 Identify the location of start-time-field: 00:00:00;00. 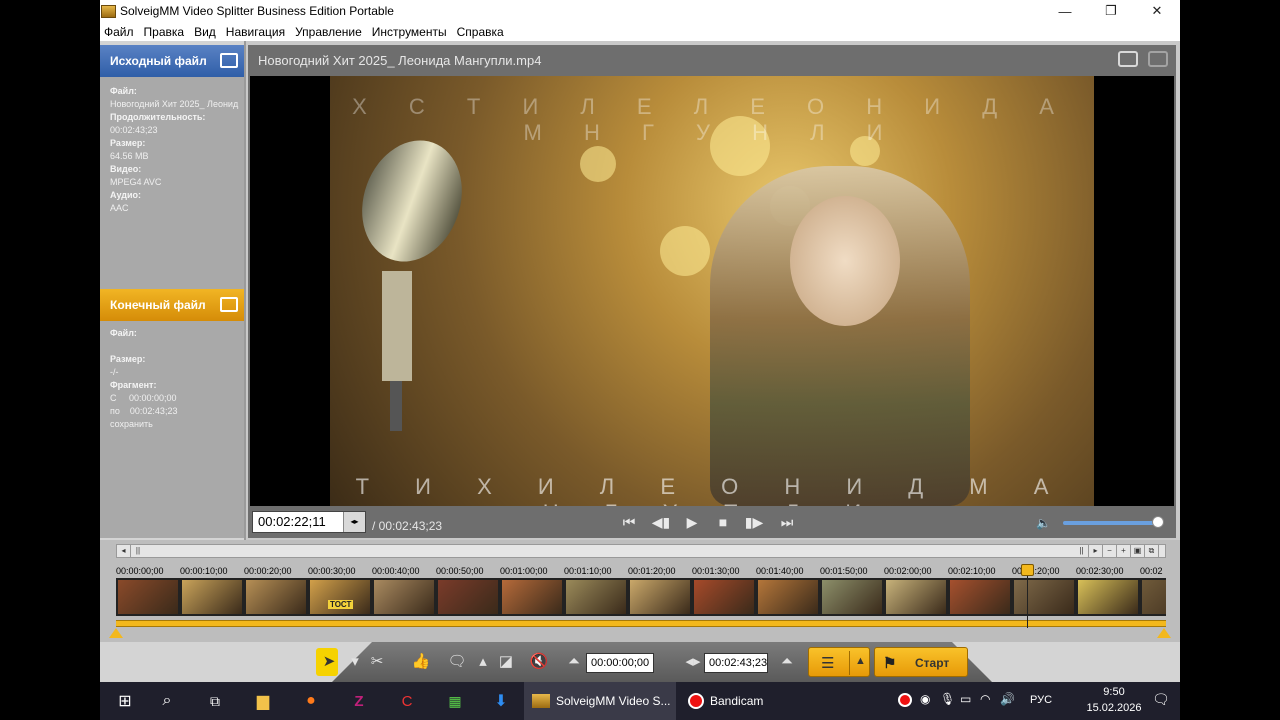
(620, 663).